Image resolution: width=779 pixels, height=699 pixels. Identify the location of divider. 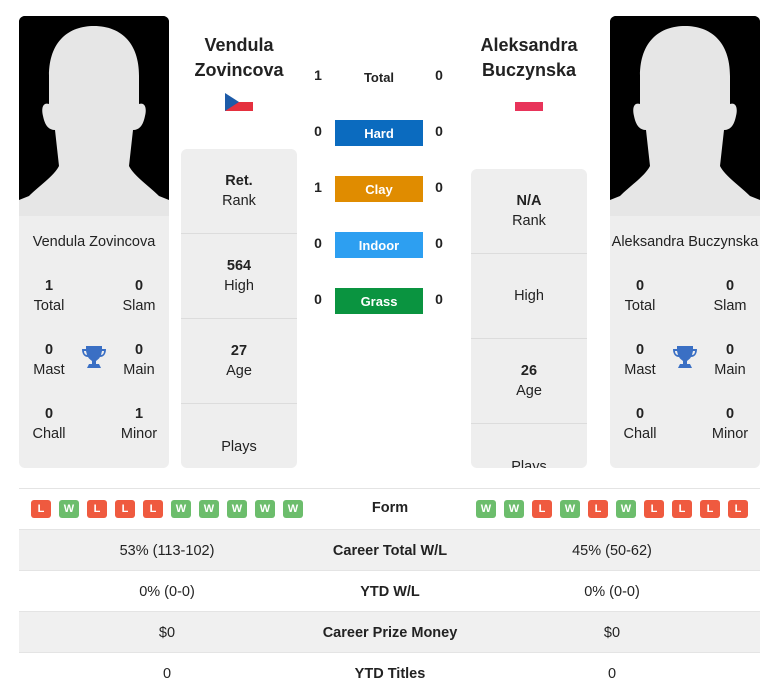
(389, 488).